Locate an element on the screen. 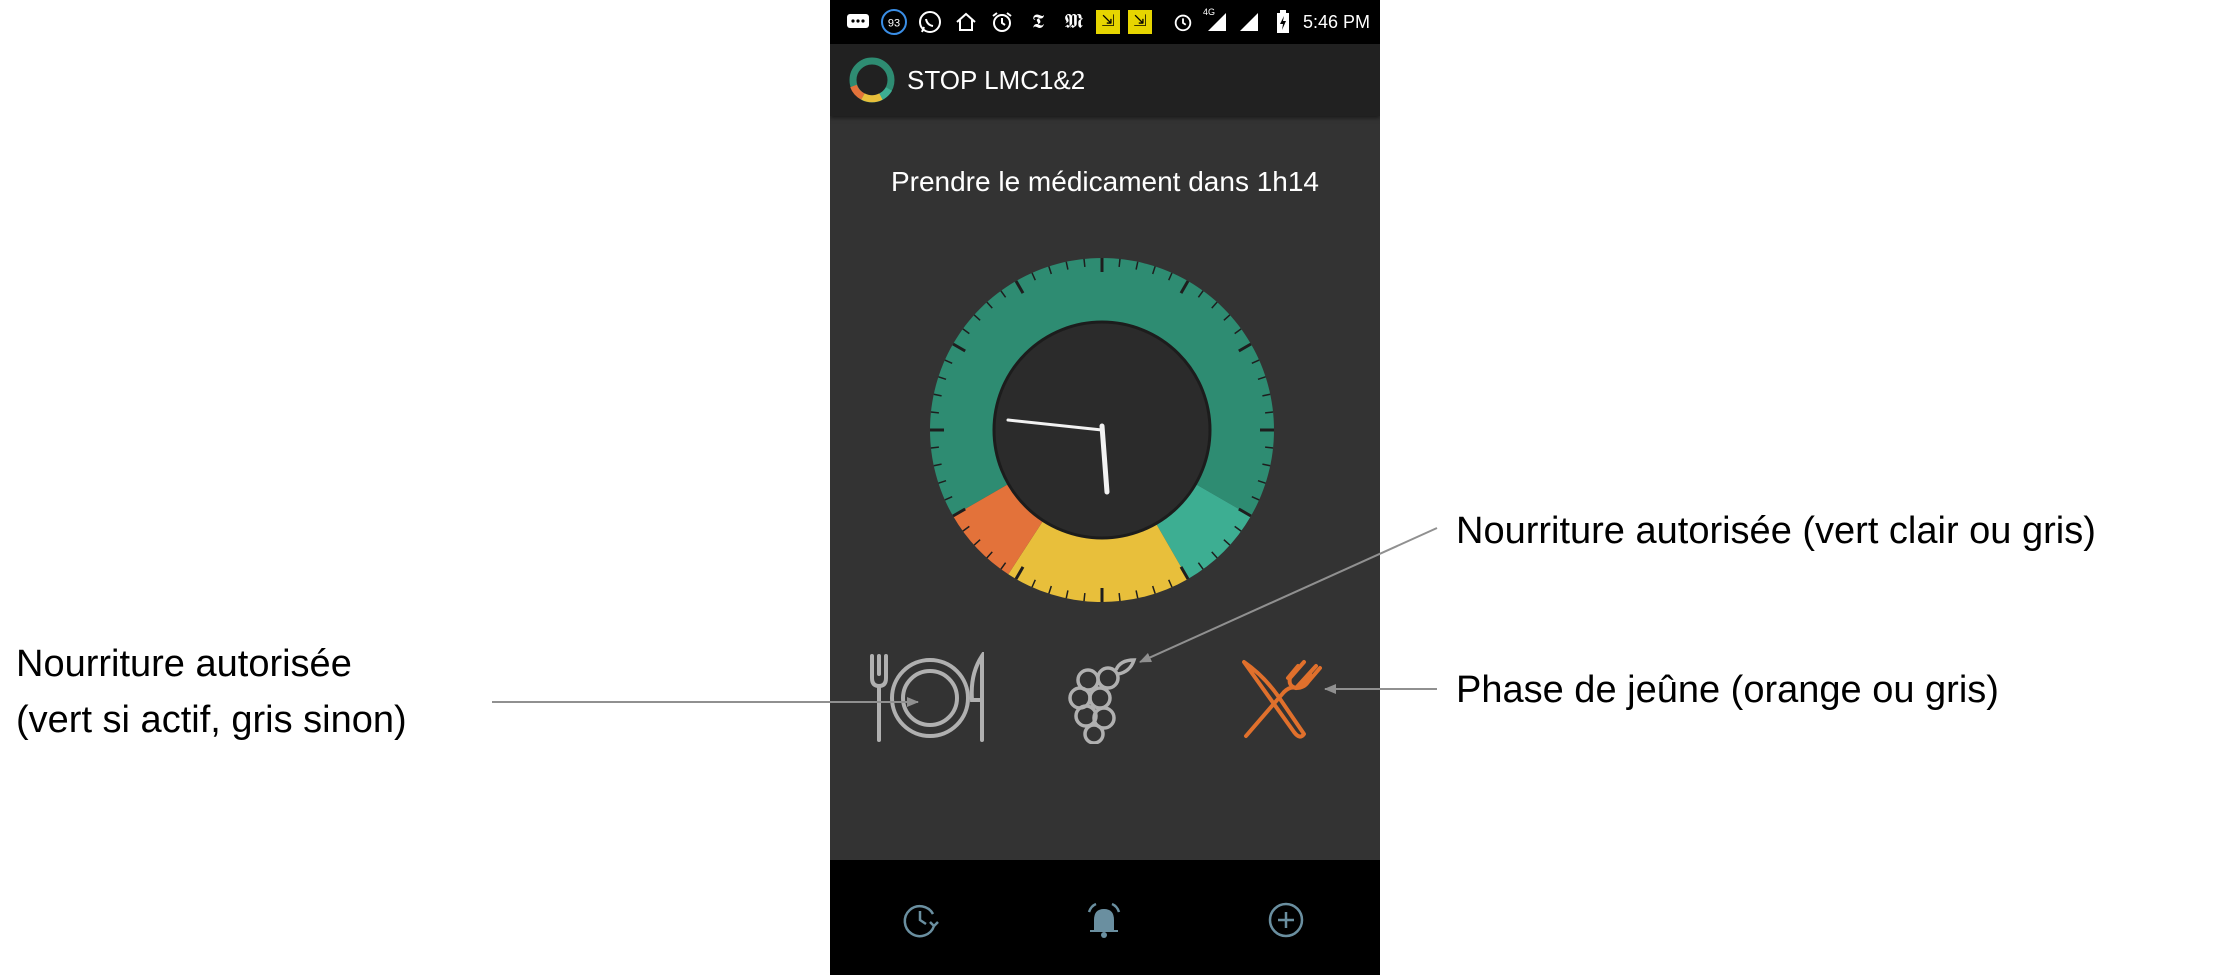 This screenshot has width=2236, height=975. annotation-left-line2: (vert si actif, gris sinon) is located at coordinates (211, 720).